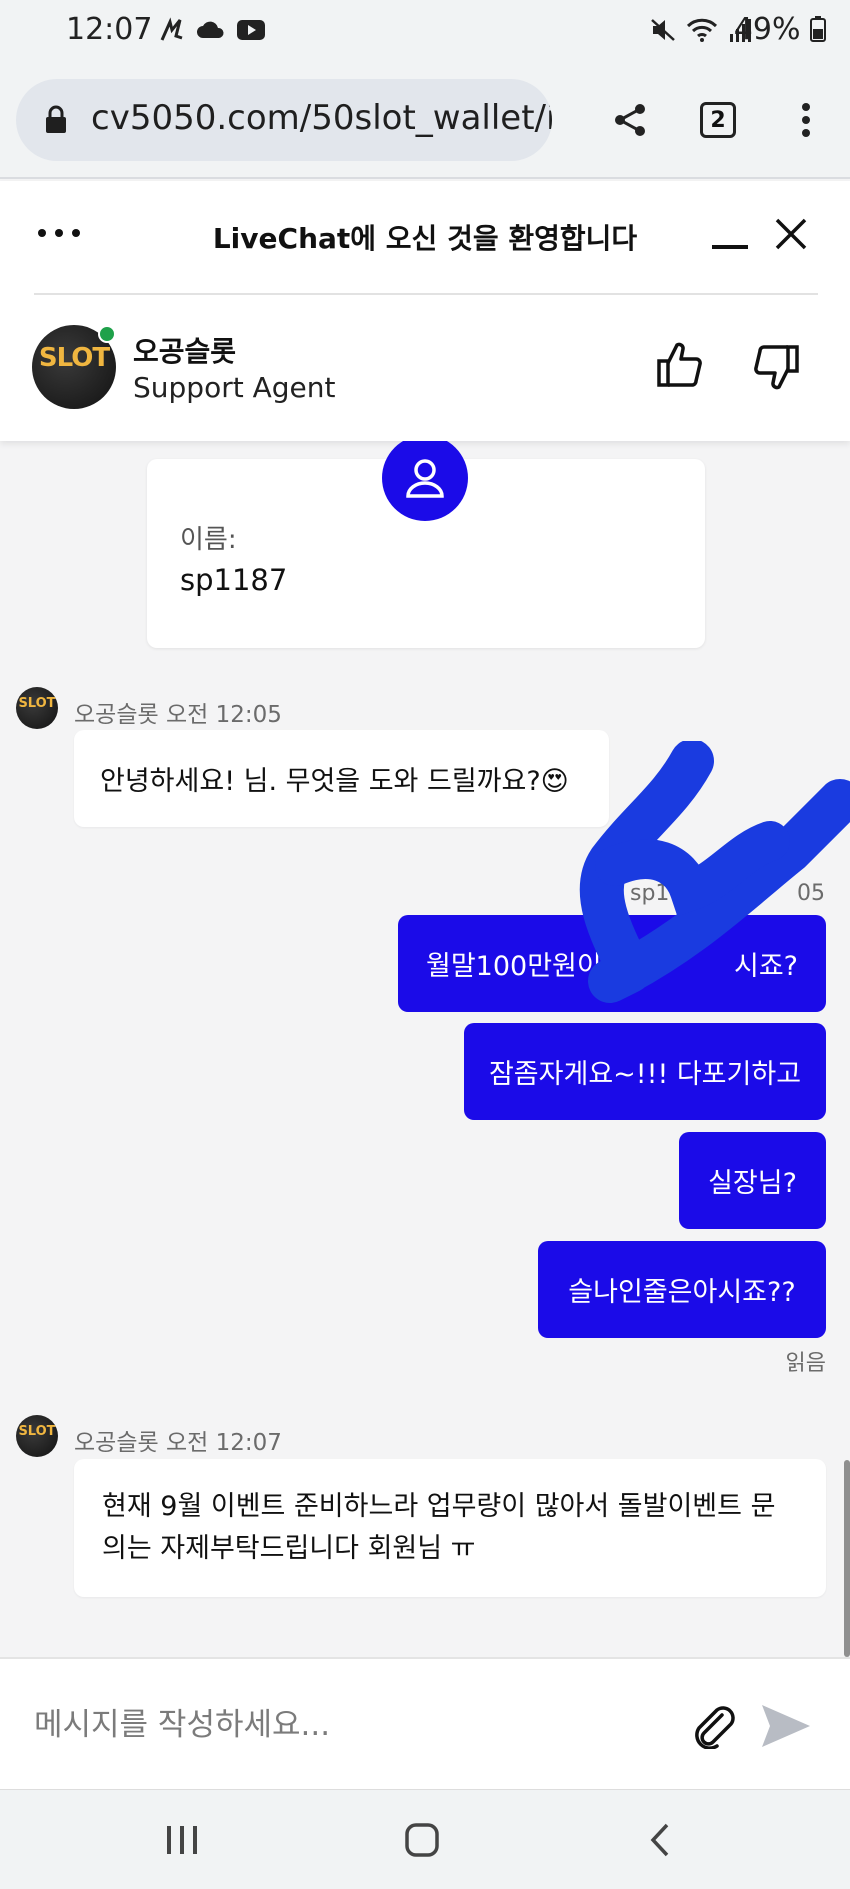  Describe the element at coordinates (663, 30) in the screenshot. I see `mute-icon` at that location.